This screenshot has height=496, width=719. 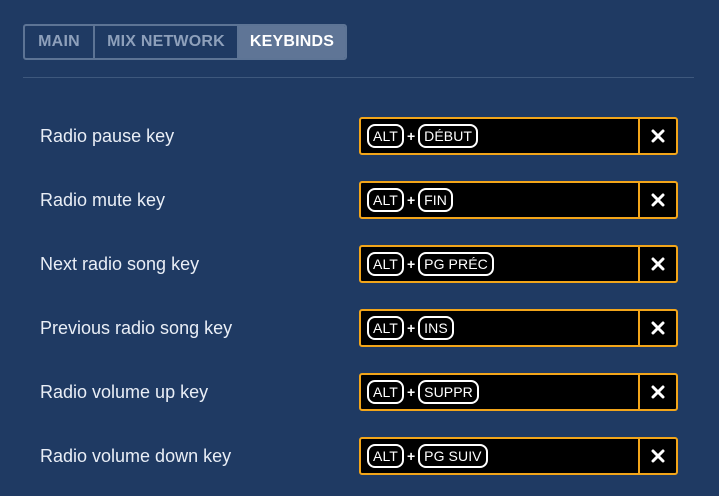 What do you see at coordinates (107, 136) in the screenshot?
I see `keybind-label: Radio pause key` at bounding box center [107, 136].